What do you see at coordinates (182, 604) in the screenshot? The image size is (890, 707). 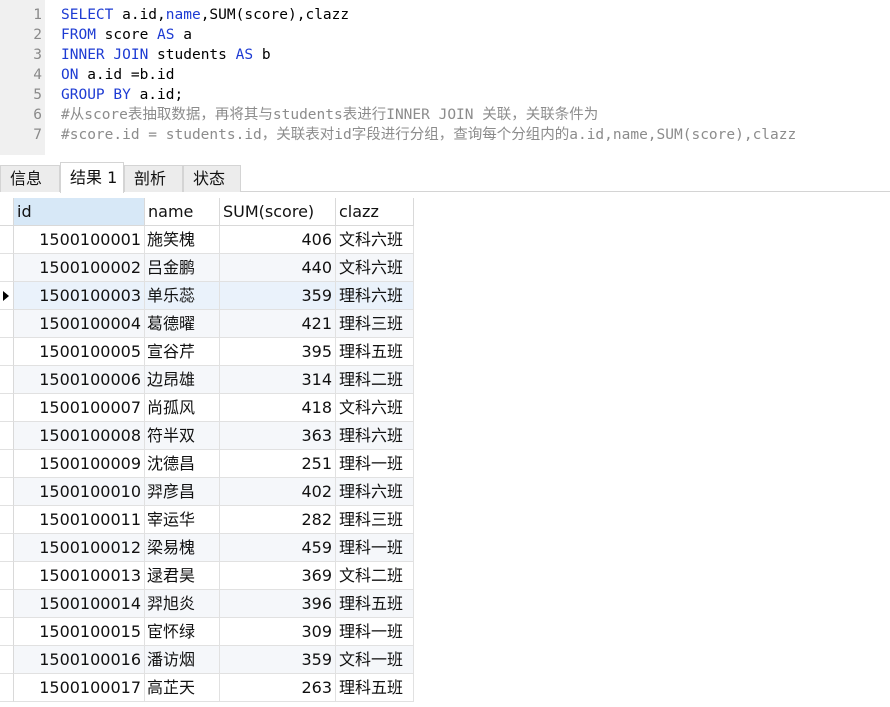 I see `name-cell: 羿旭炎` at bounding box center [182, 604].